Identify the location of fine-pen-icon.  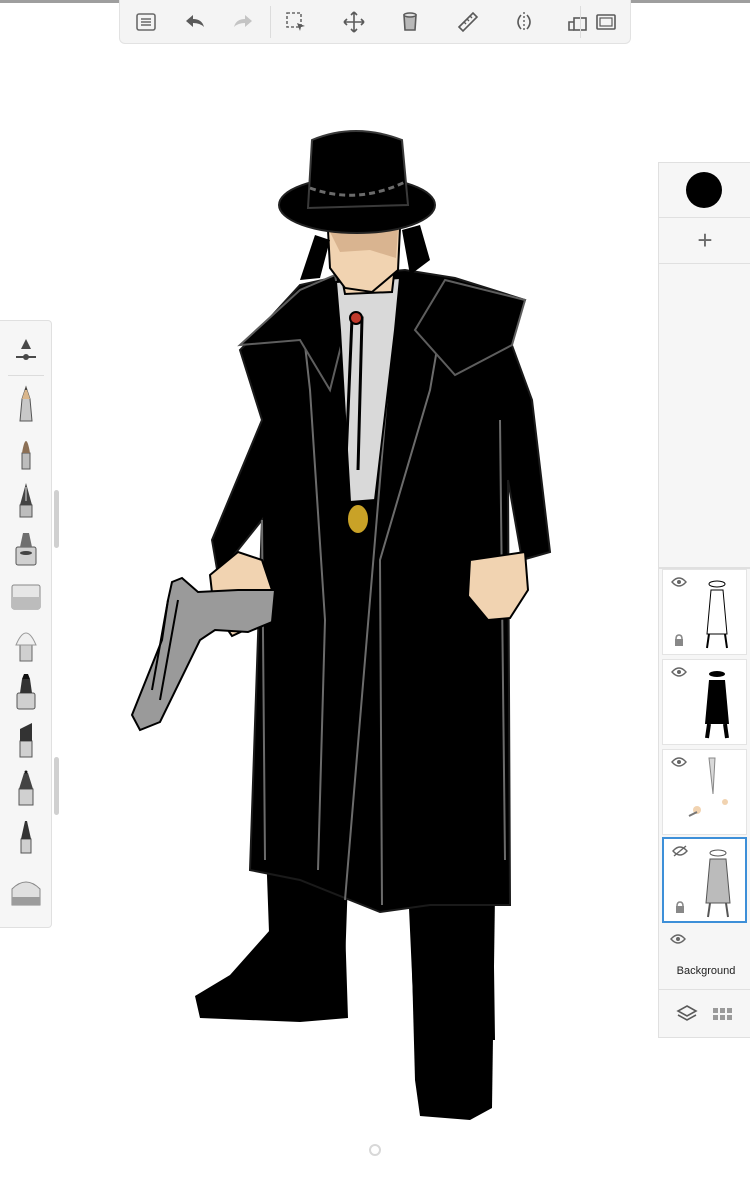
(26, 835).